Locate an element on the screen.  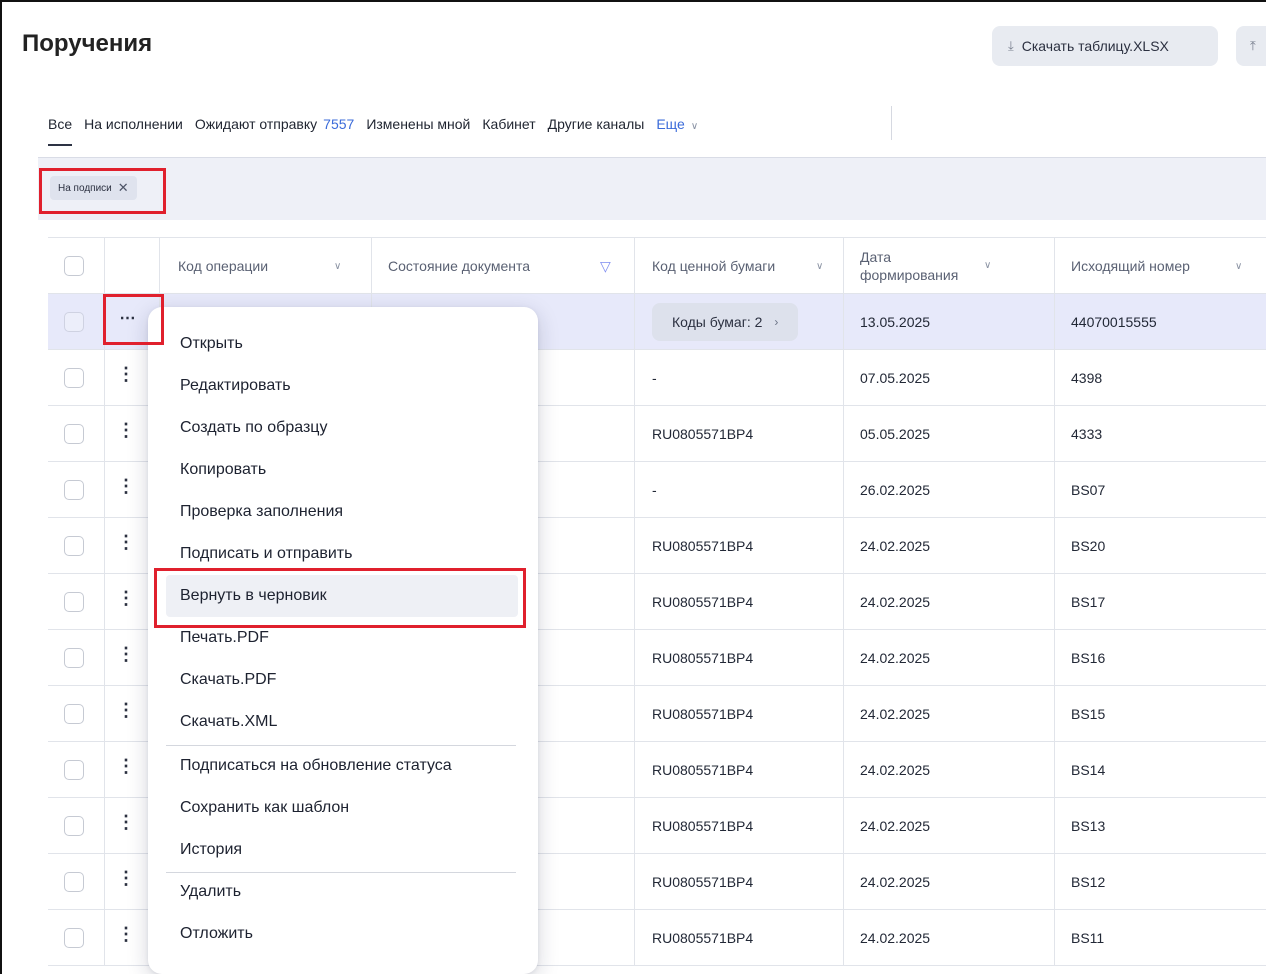
tab-all: Все is located at coordinates (60, 131).